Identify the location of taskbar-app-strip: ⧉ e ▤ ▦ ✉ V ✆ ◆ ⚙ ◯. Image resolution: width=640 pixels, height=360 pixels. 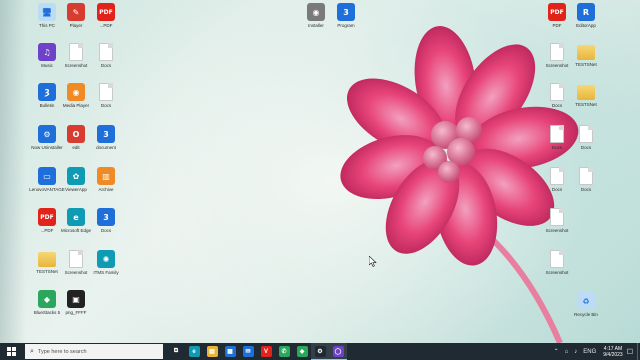
(257, 351).